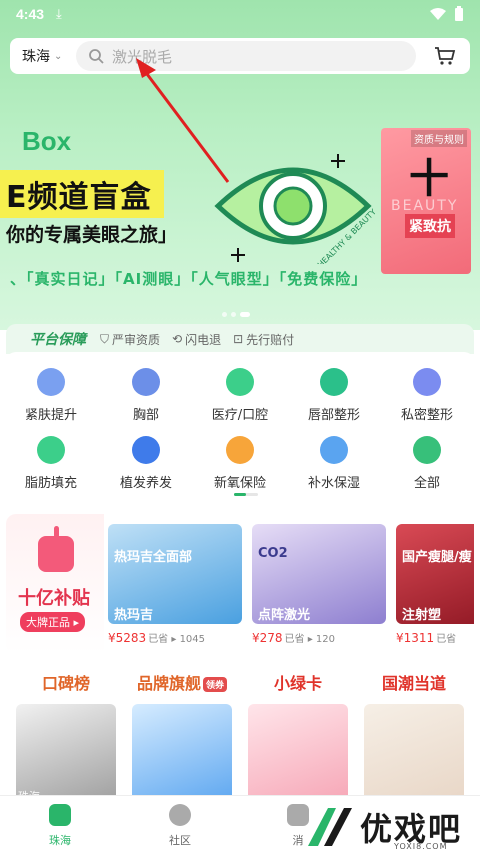 This screenshot has width=480, height=855. I want to click on brand-label: 口碑榜, so click(65, 683).